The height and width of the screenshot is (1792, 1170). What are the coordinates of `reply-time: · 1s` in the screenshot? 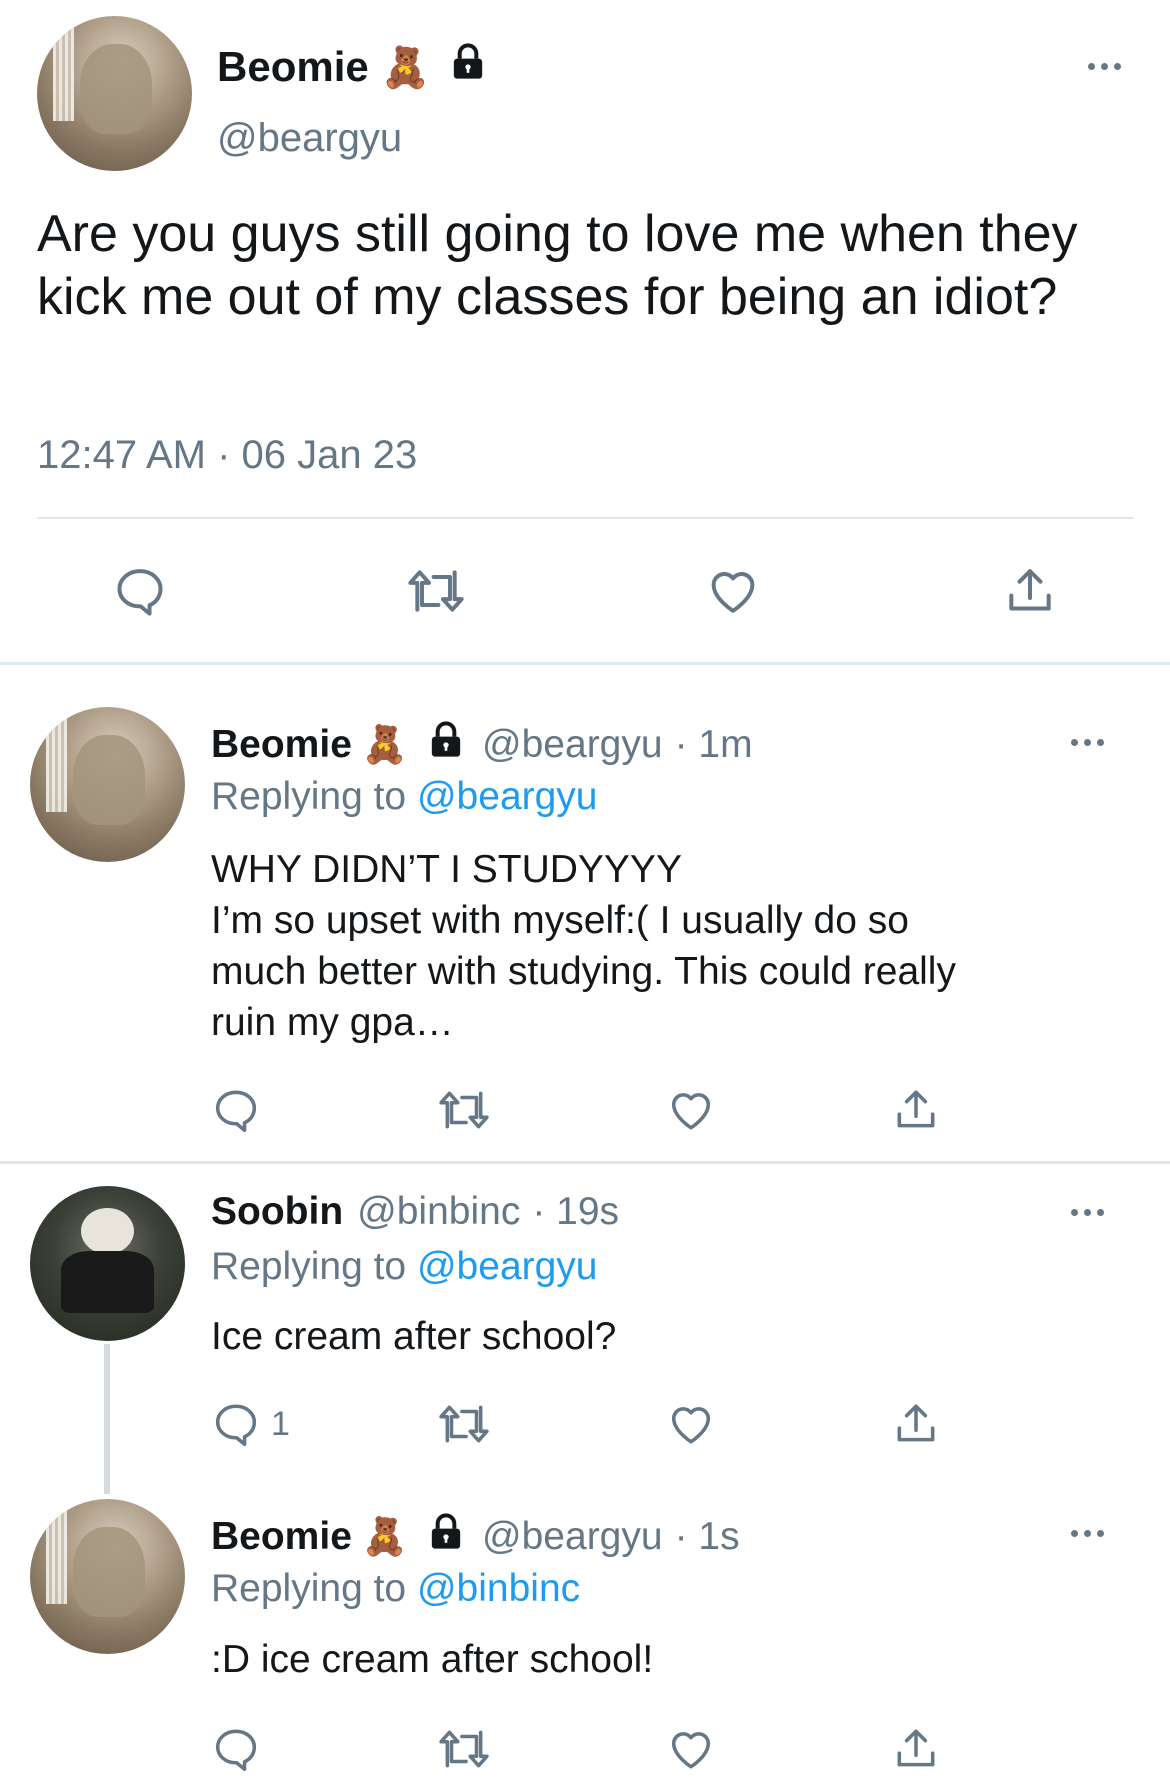 It's located at (707, 1536).